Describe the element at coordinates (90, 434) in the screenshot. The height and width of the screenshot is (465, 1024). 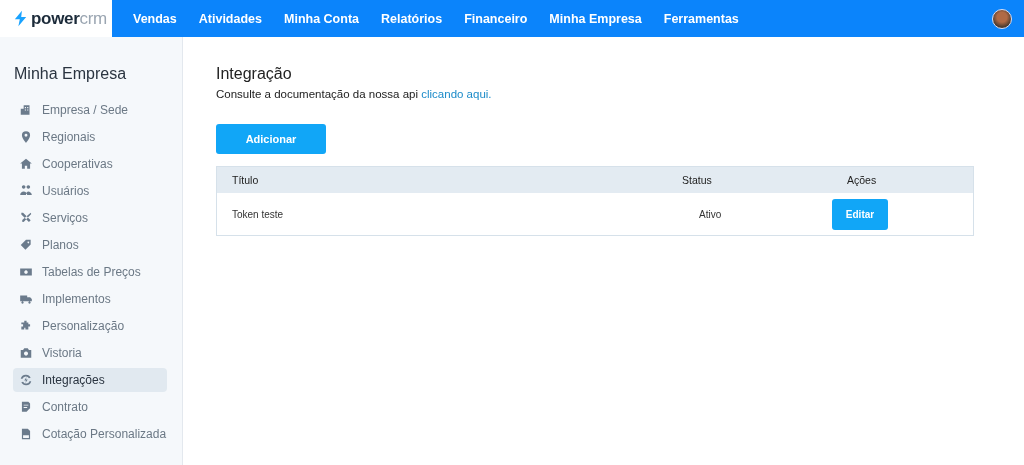
I see `sidebar-item: Cotação Personalizada` at that location.